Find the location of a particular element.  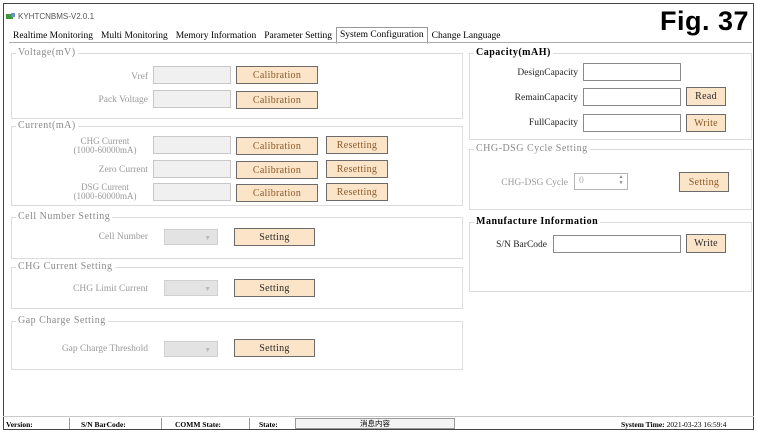

chg-current-field is located at coordinates (192, 145).